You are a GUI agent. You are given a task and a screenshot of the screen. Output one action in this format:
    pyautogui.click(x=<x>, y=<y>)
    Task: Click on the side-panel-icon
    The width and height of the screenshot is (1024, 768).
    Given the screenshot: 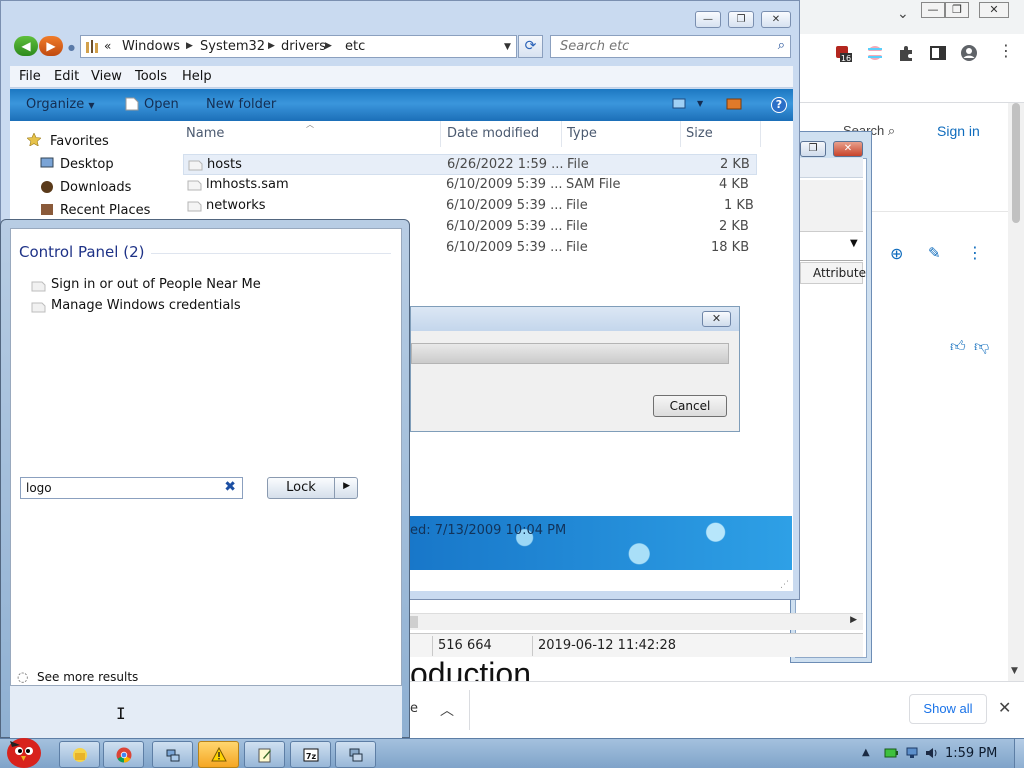 What is the action you would take?
    pyautogui.click(x=938, y=53)
    